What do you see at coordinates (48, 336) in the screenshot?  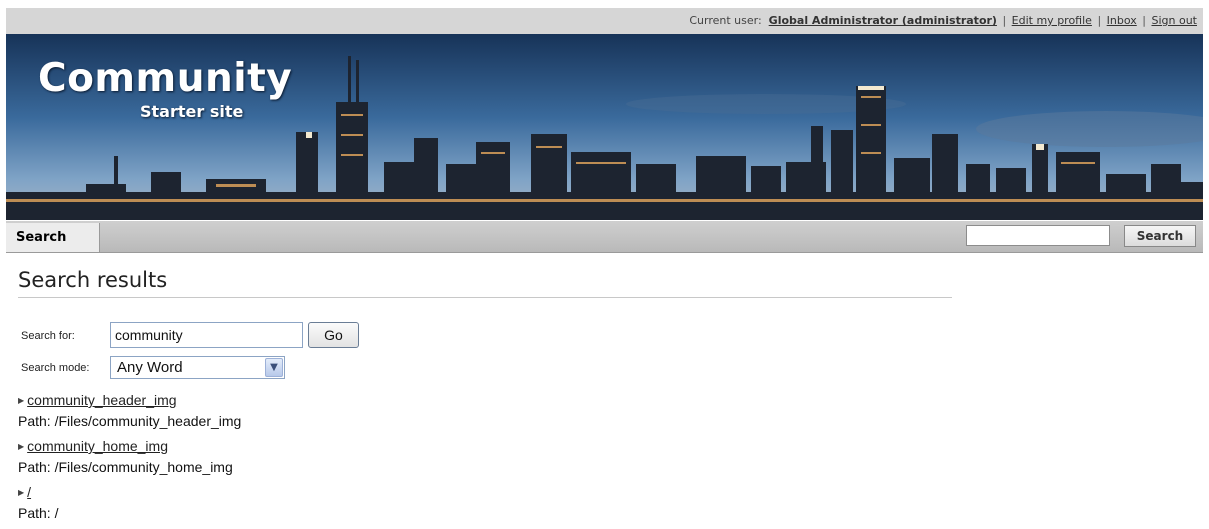 I see `search-for-label: Search for:` at bounding box center [48, 336].